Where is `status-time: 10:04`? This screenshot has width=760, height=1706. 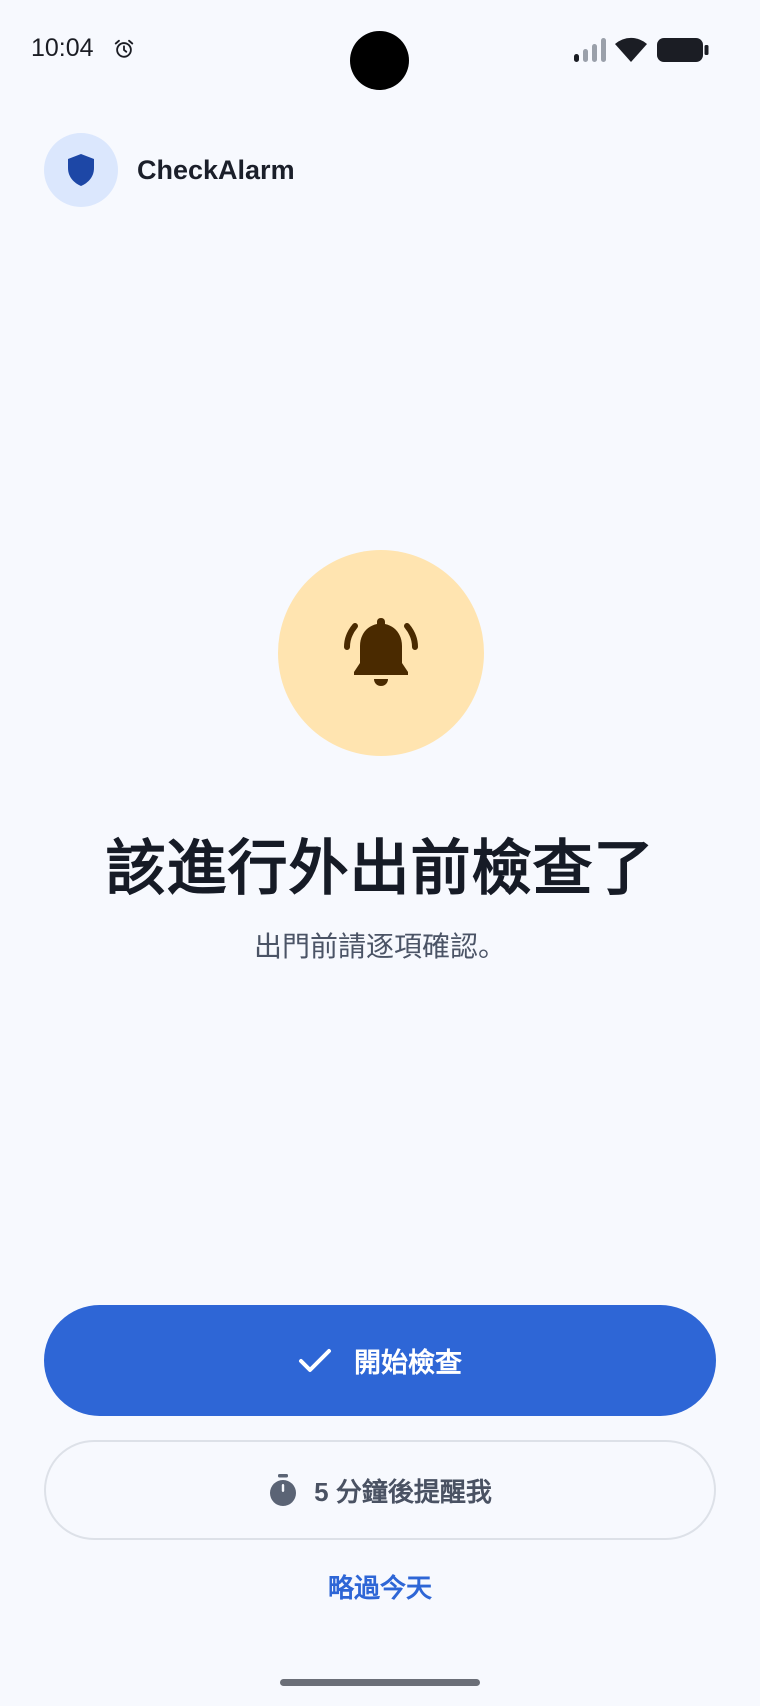
status-time: 10:04 is located at coordinates (62, 48).